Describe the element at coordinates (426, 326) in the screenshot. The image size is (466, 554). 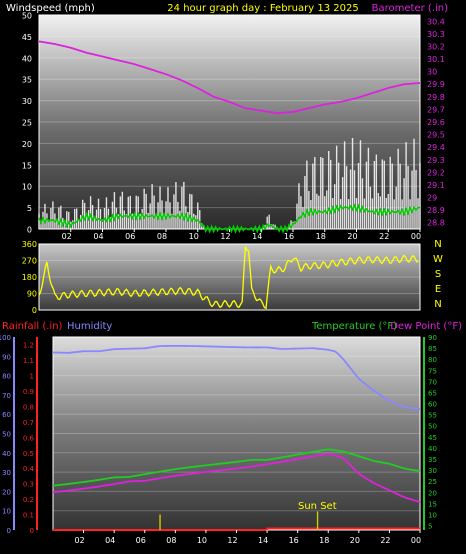
I see `dewpoint-label: Dew Point (°F)` at that location.